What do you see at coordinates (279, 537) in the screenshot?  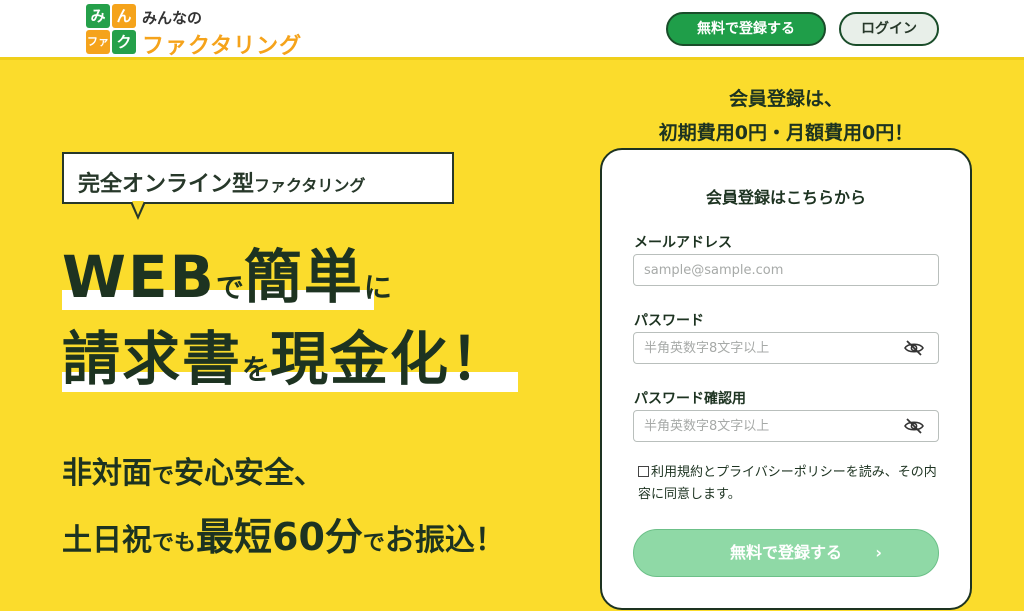 I see `sub-emphasis: 最短60分` at bounding box center [279, 537].